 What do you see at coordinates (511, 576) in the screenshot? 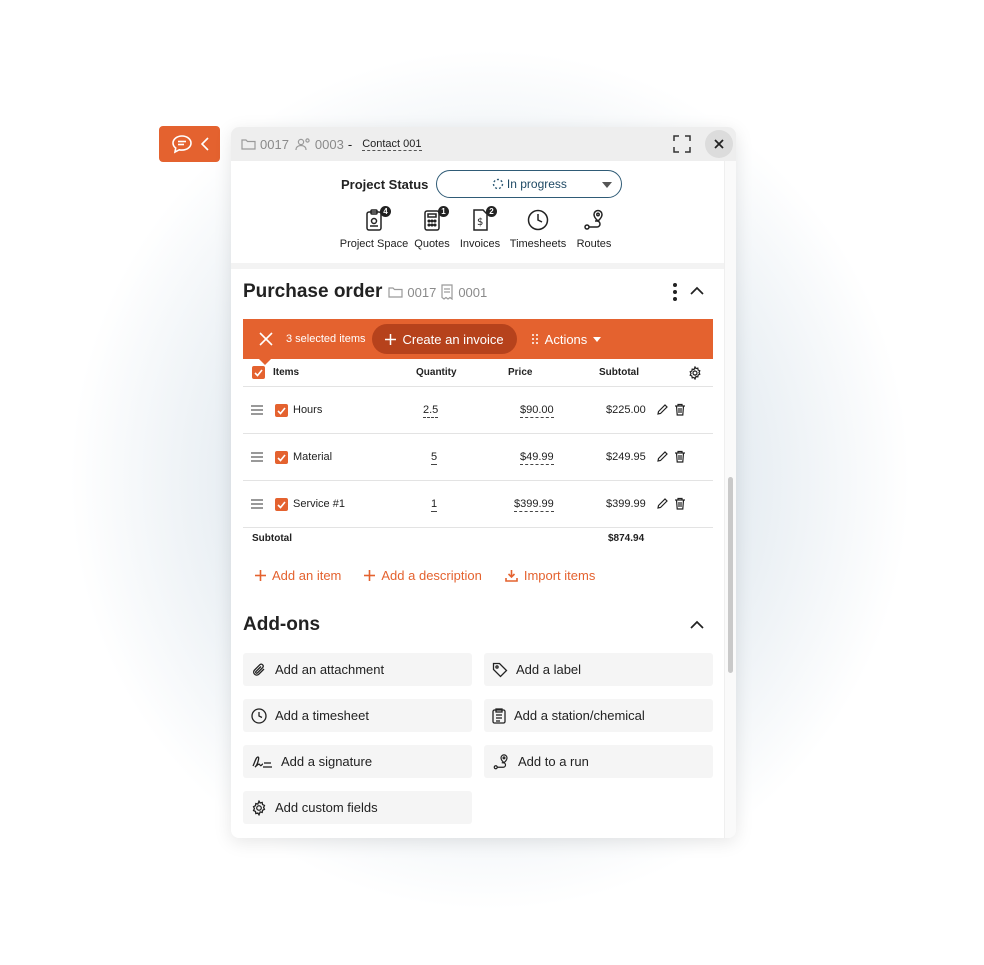
I see `download-icon` at bounding box center [511, 576].